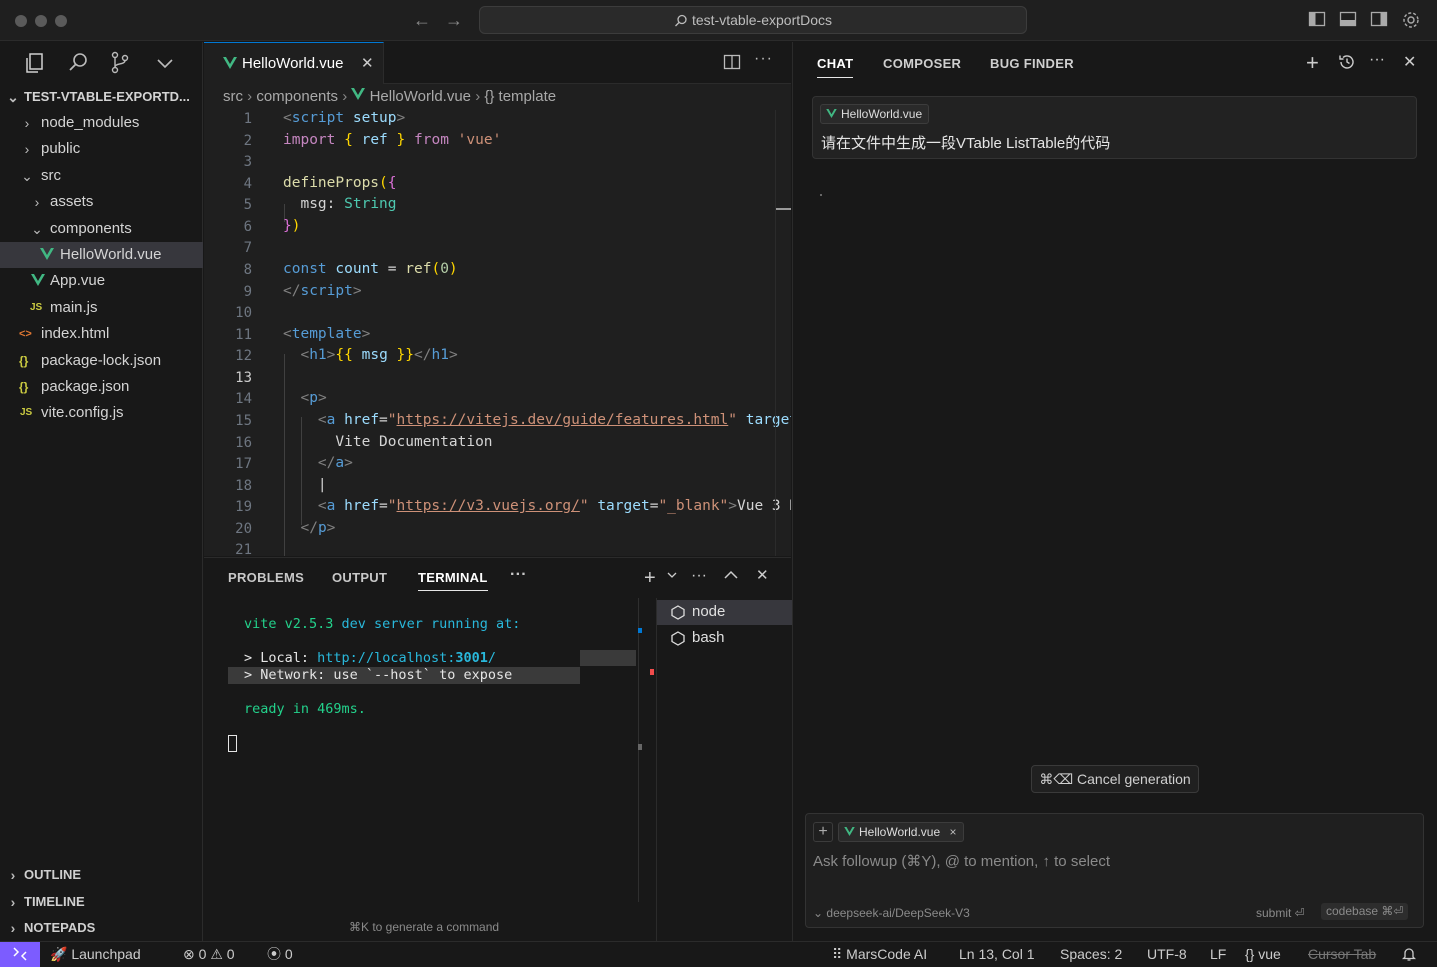 The height and width of the screenshot is (967, 1437). I want to click on codebase-button: codebase ⌘⏎, so click(1365, 911).